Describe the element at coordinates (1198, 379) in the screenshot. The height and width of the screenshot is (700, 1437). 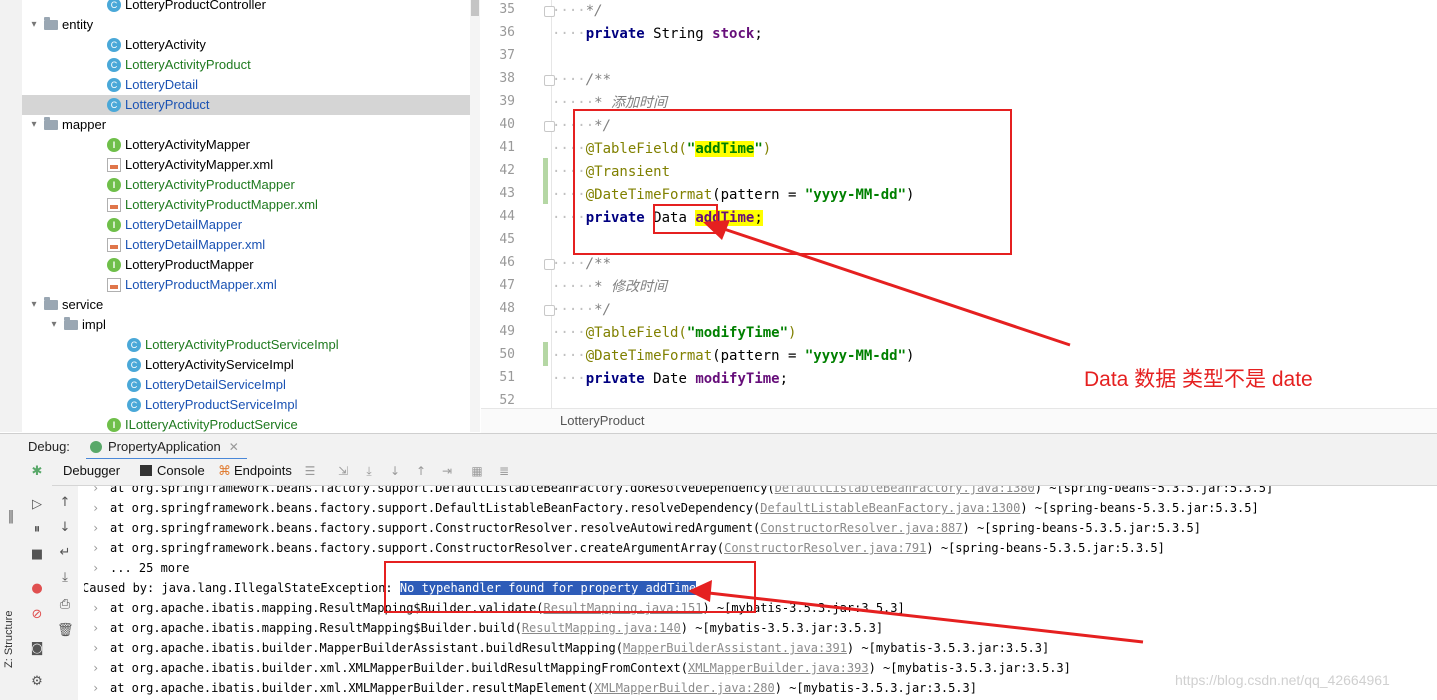
I see `annotation-text: Data 数据 类型不是 date` at that location.